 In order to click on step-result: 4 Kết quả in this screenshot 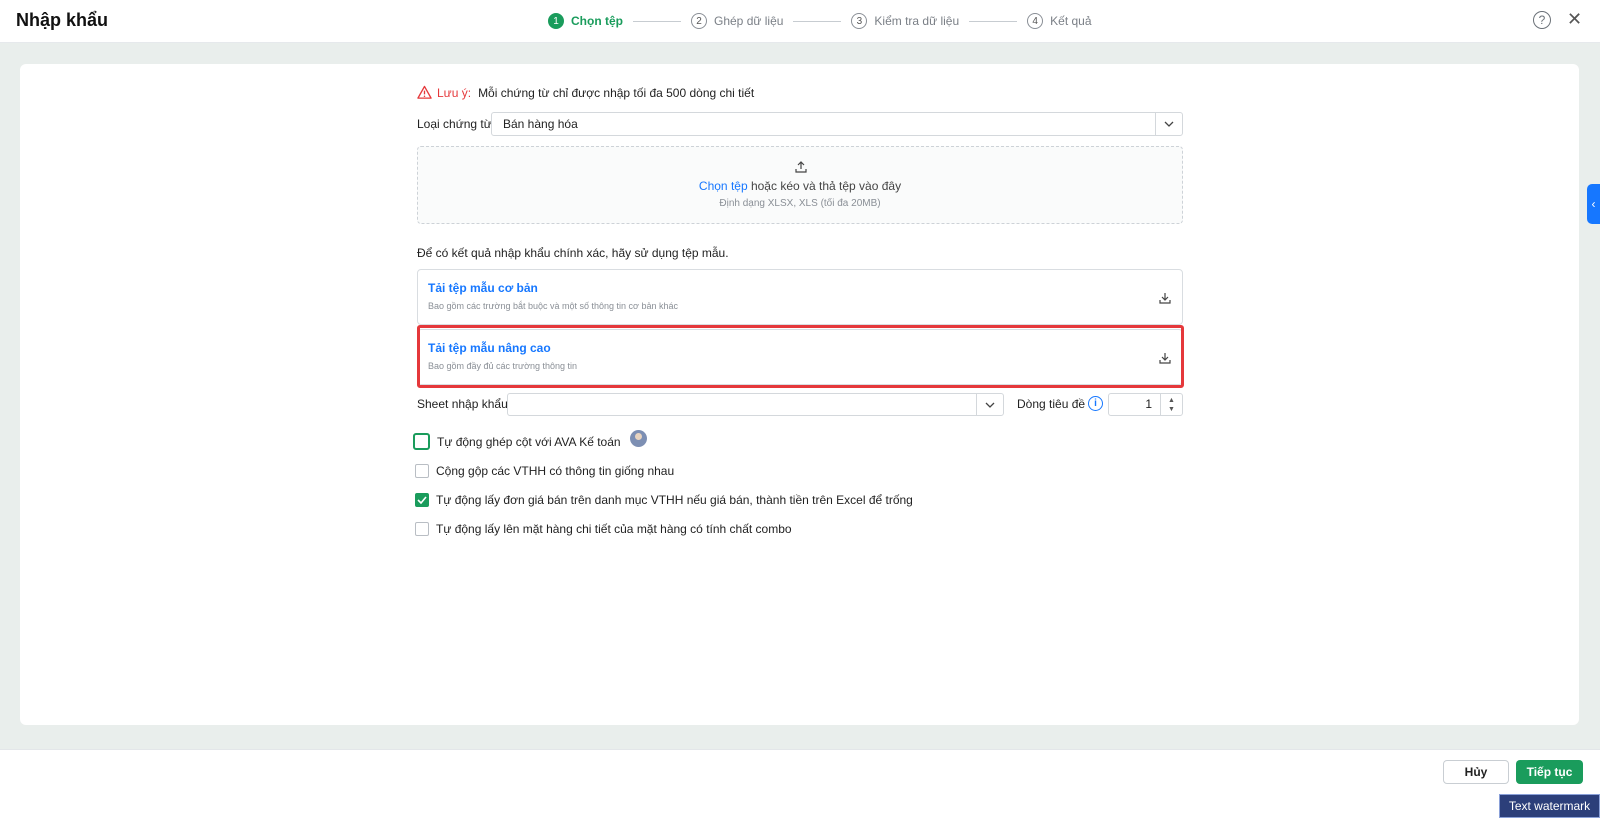, I will do `click(1059, 21)`.